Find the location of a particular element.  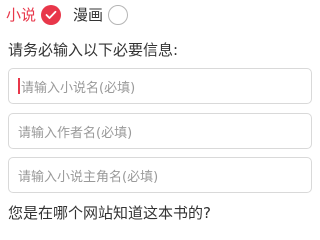

protagonist-name-placeholder: 请输入小说主角名(必填) is located at coordinates (88, 177).